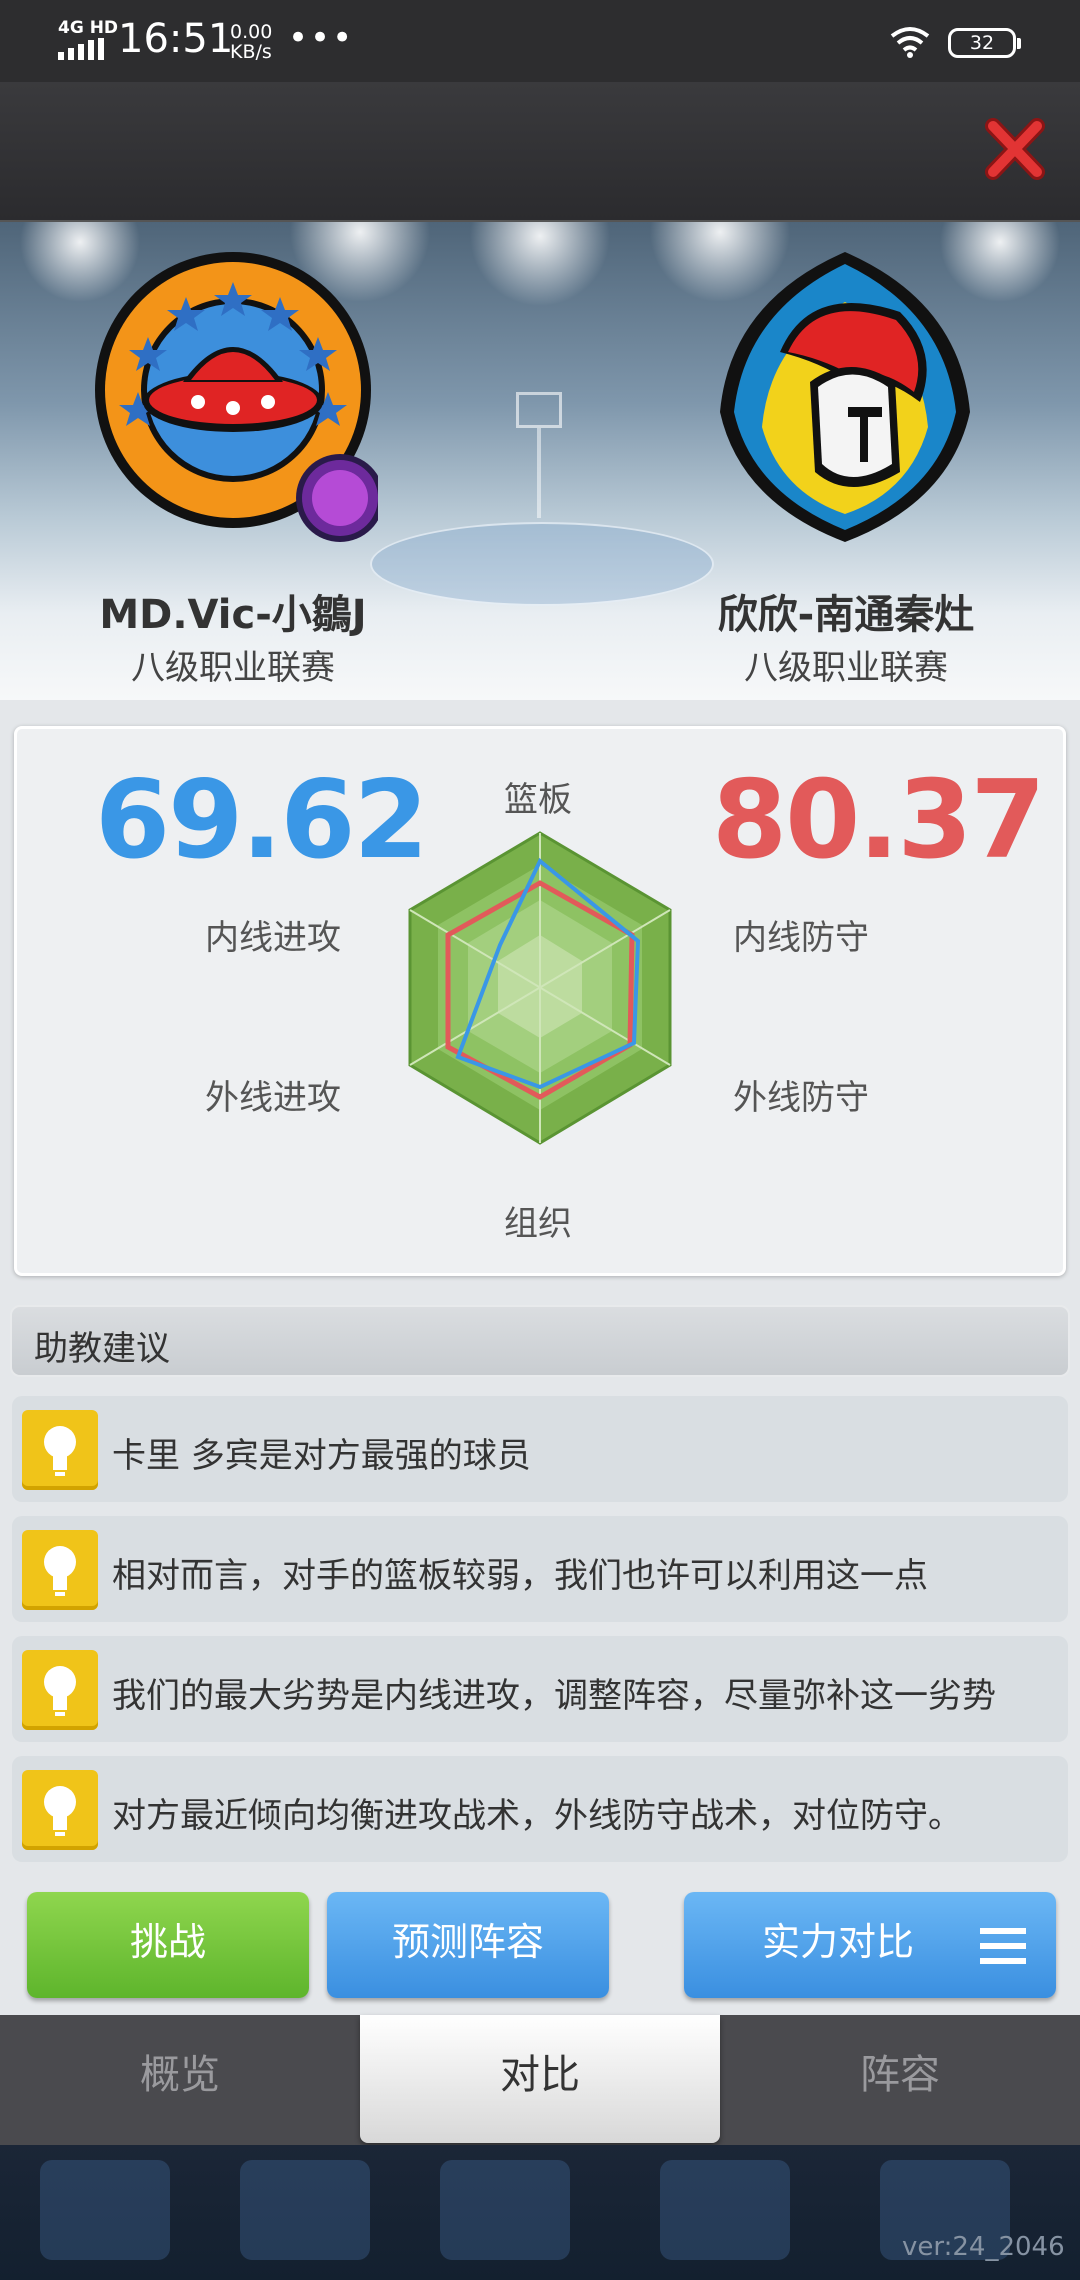 Image resolution: width=1080 pixels, height=2280 pixels. I want to click on tip-item: 对方最近倾向均衡进攻战术，外线防守战术，对位防守。, so click(540, 1809).